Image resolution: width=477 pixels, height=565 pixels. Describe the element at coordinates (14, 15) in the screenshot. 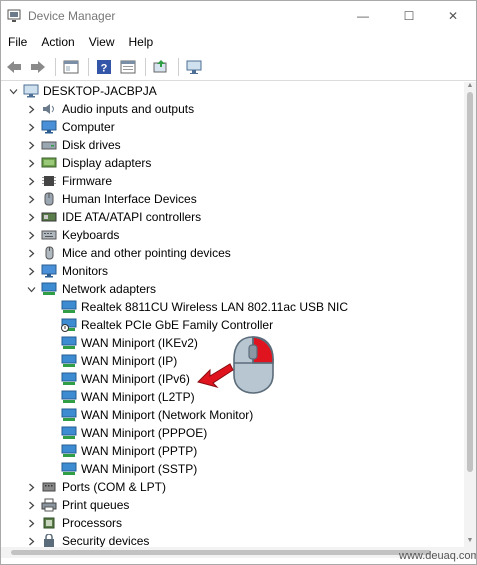

I see `device-manager-app-icon` at that location.